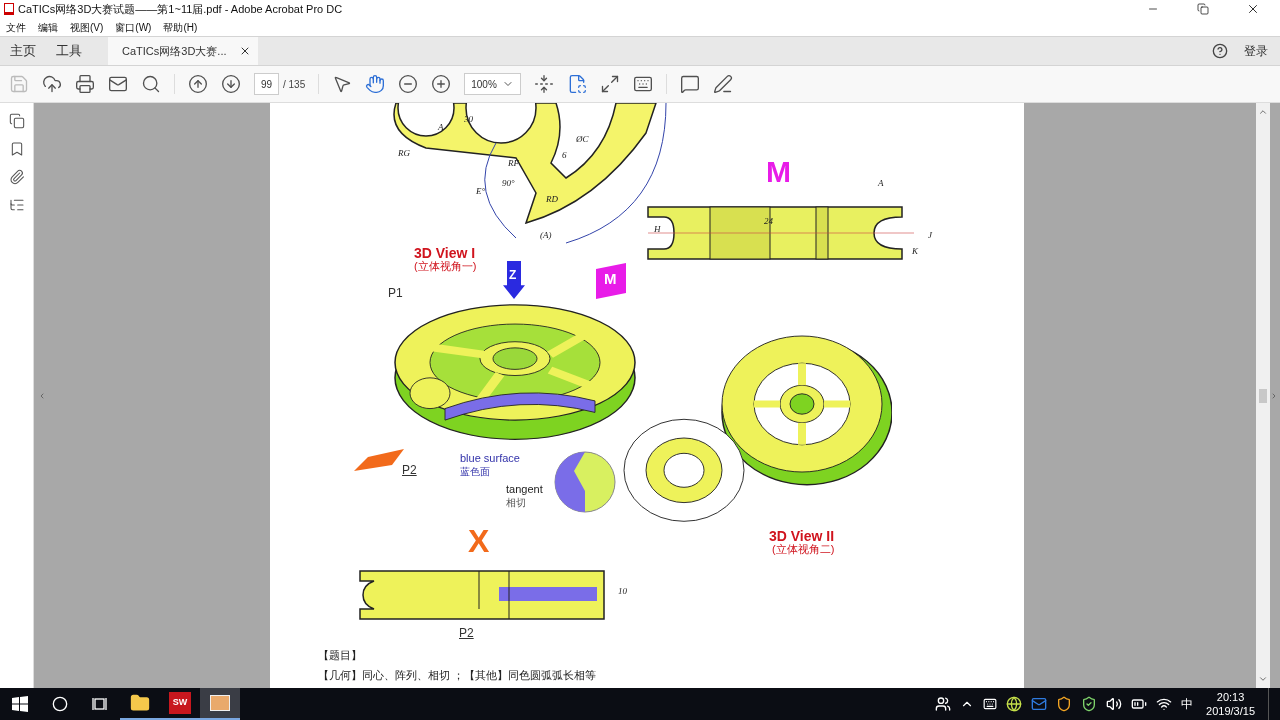 Image resolution: width=1280 pixels, height=720 pixels. What do you see at coordinates (475, 472) in the screenshot?
I see `annotation-label: 蓝色面` at bounding box center [475, 472].